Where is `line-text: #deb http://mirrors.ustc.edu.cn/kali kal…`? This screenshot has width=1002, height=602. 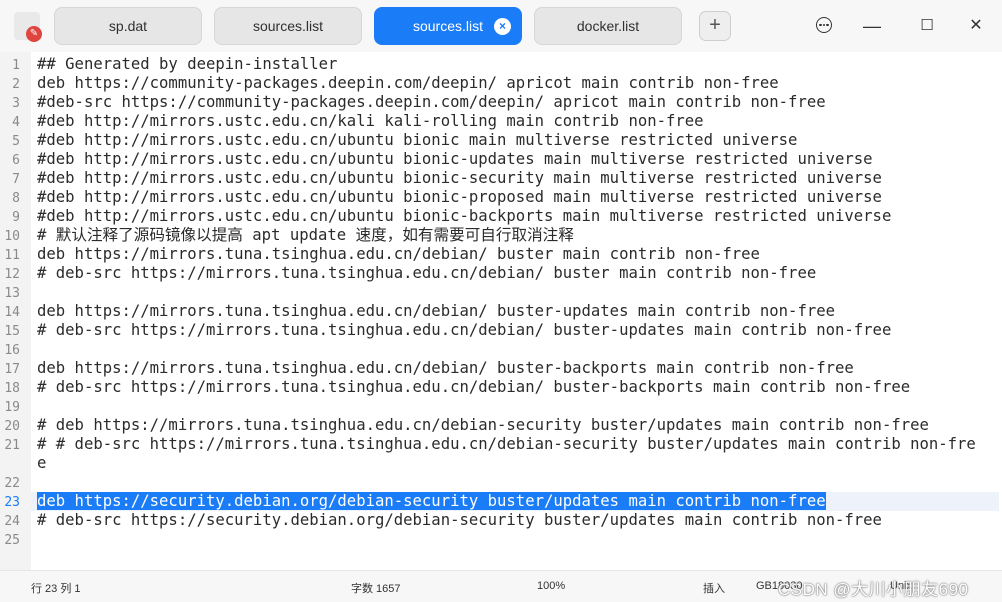 line-text: #deb http://mirrors.ustc.edu.cn/kali kal… is located at coordinates (370, 121).